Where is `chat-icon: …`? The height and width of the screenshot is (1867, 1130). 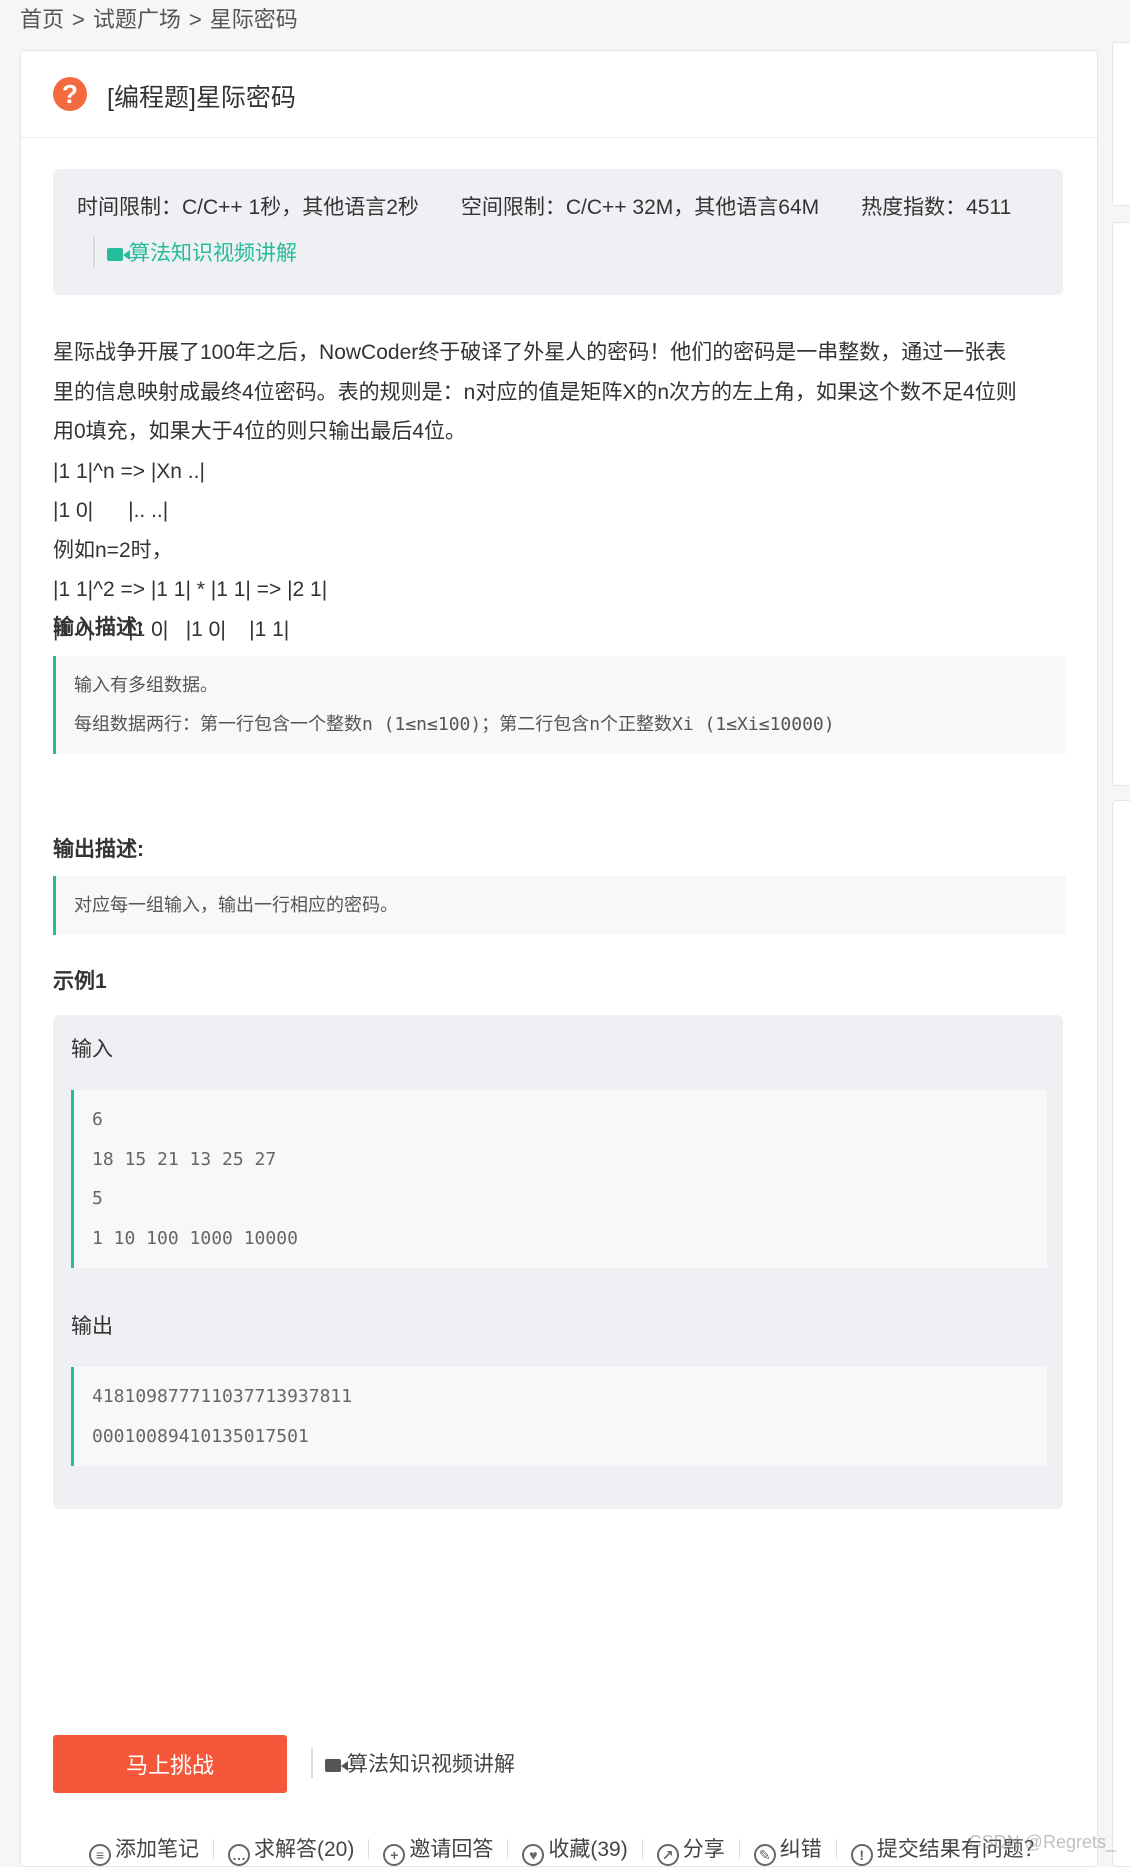 chat-icon: … is located at coordinates (239, 1855).